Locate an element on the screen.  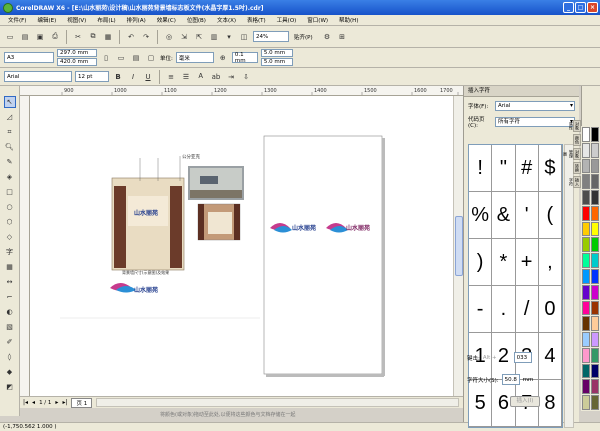
align-icon: ≡ is located at coordinates (171, 77).